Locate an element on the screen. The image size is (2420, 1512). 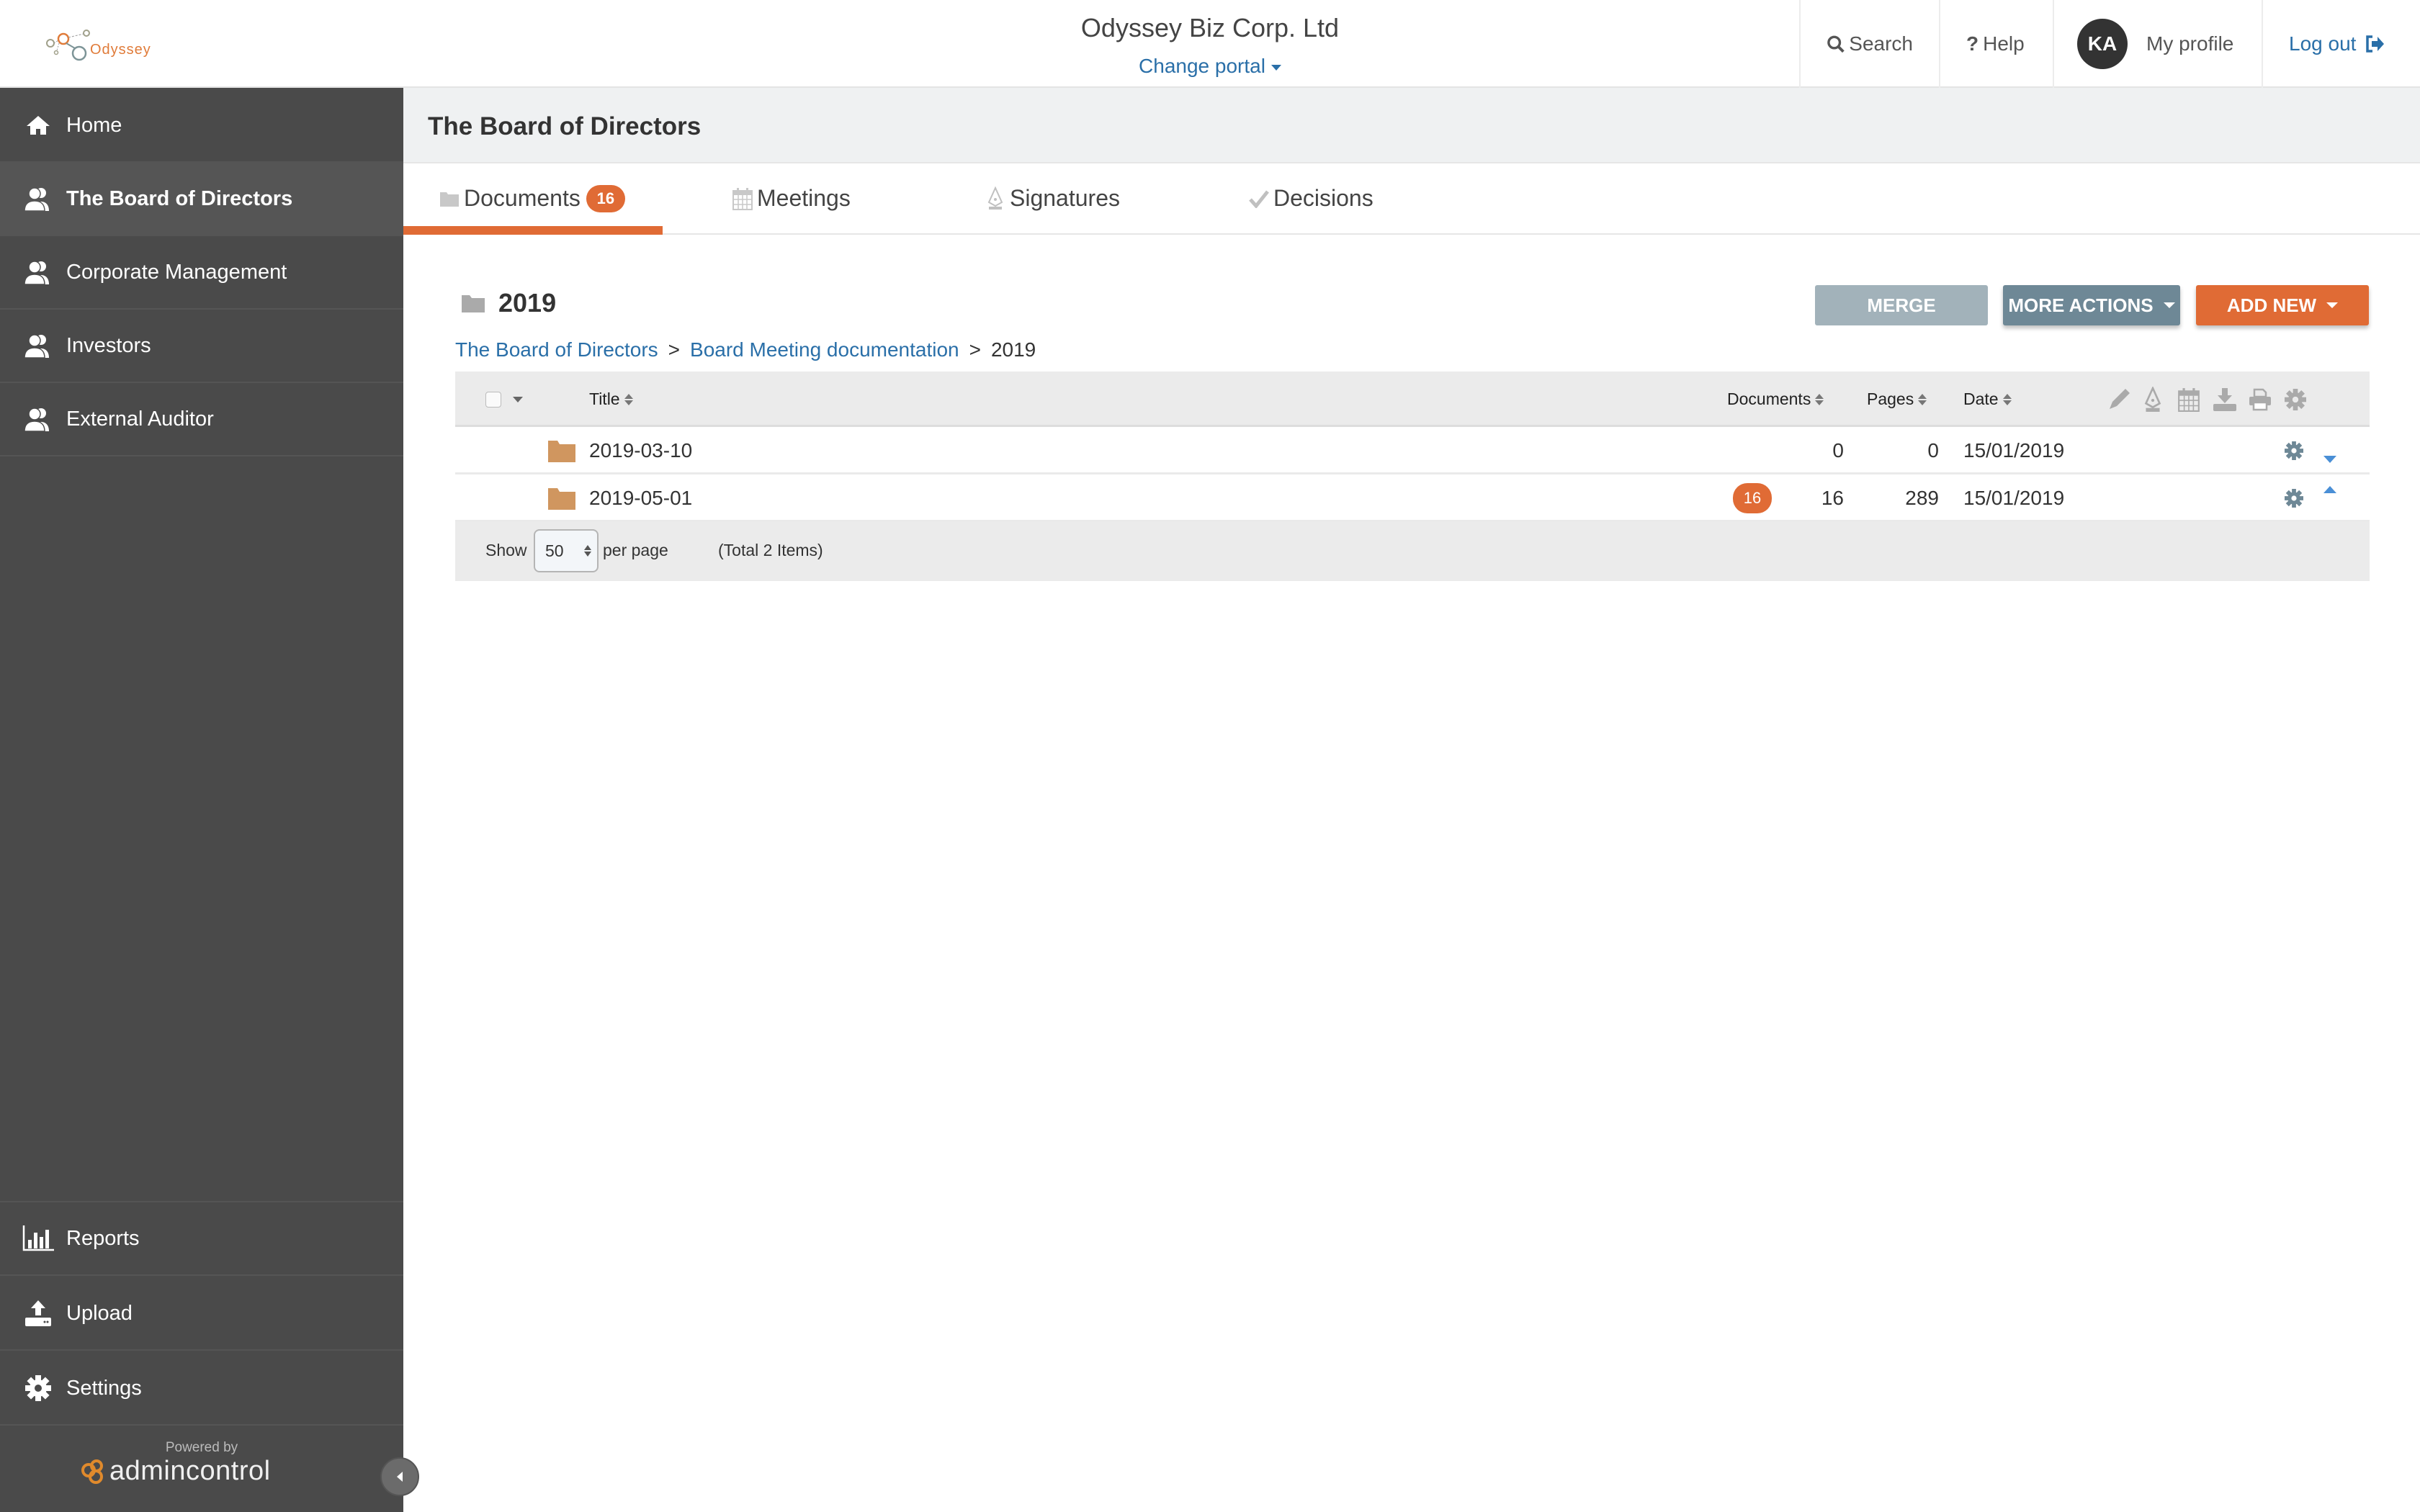
row-title: 2019-03-10 is located at coordinates (640, 450).